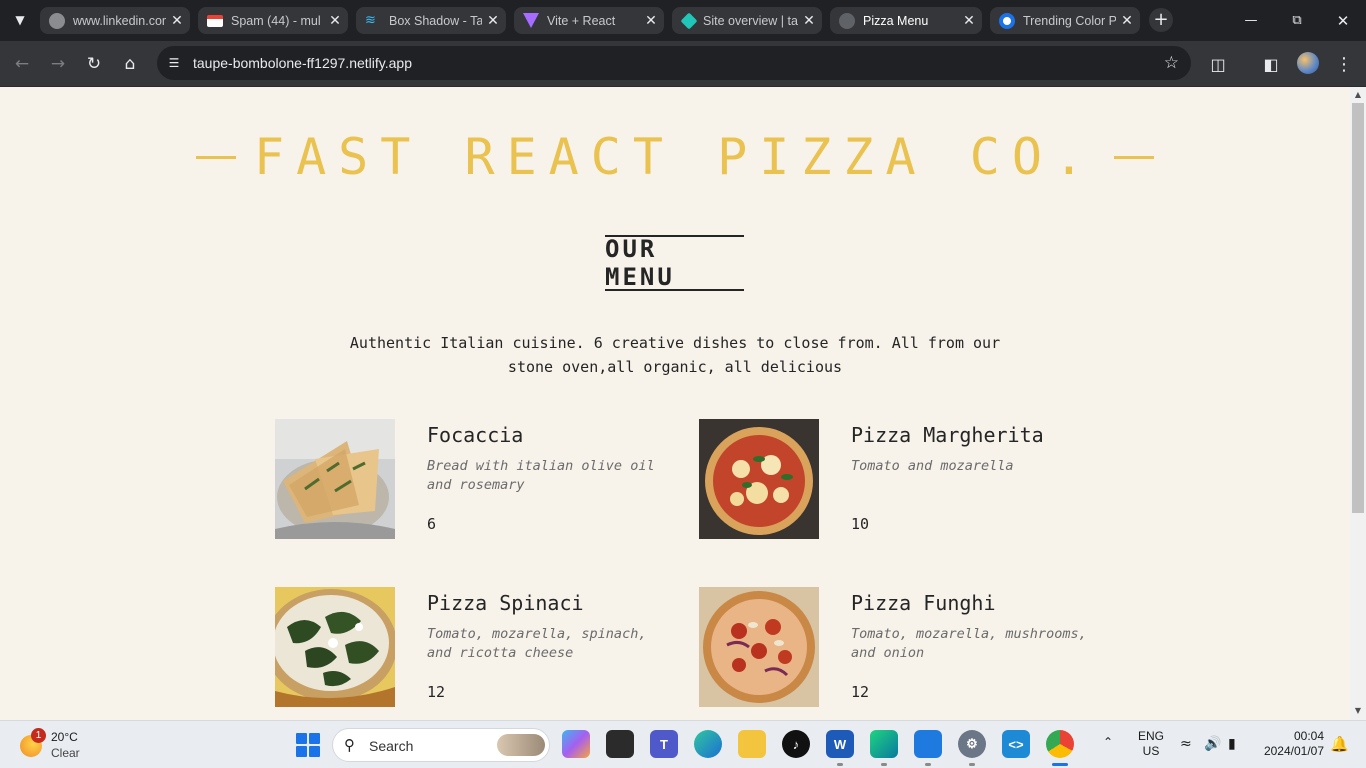 This screenshot has width=1366, height=768. Describe the element at coordinates (664, 744) in the screenshot. I see `teams-icon: T` at that location.